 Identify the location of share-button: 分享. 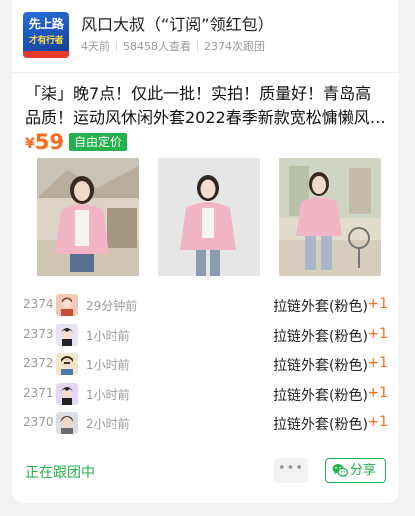
(355, 470).